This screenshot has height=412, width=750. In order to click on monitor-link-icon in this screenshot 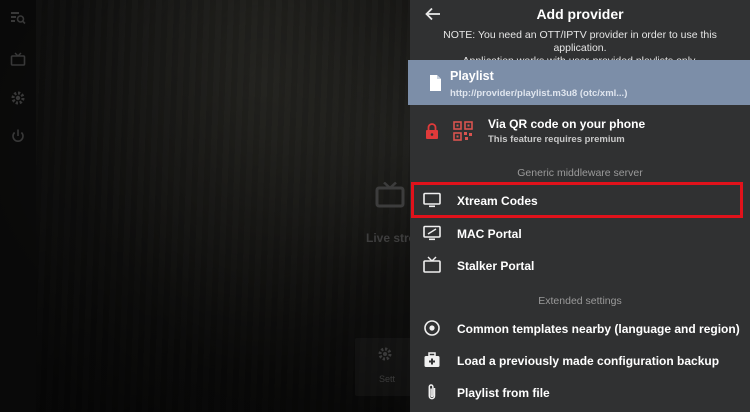, I will do `click(432, 233)`.